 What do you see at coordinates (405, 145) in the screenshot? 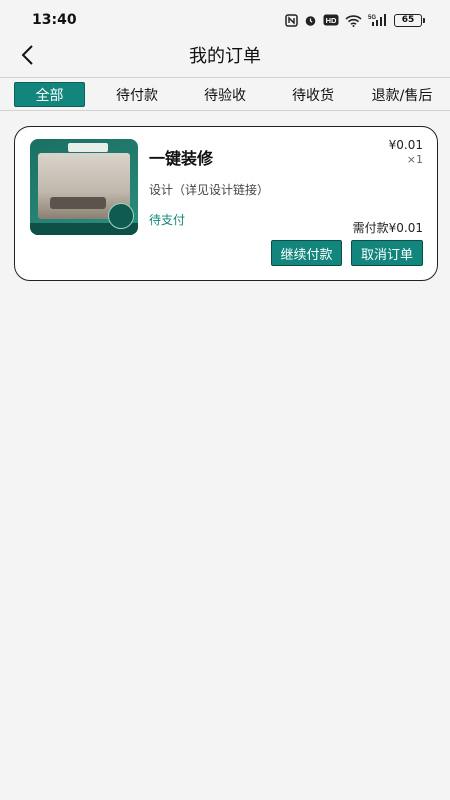
I see `unit-price: ¥0.01` at bounding box center [405, 145].